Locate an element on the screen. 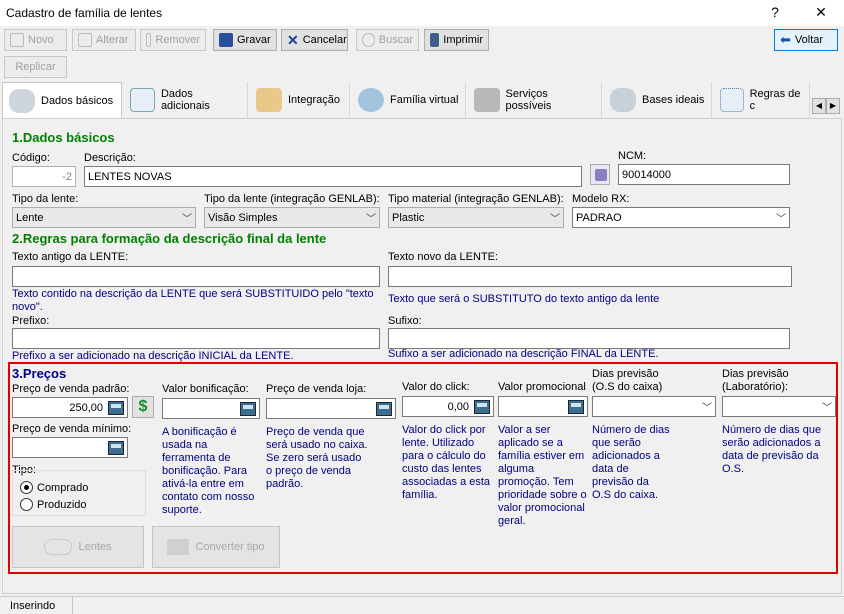 The width and height of the screenshot is (844, 614). modelo-select: PADRAO ﹀ is located at coordinates (681, 217).